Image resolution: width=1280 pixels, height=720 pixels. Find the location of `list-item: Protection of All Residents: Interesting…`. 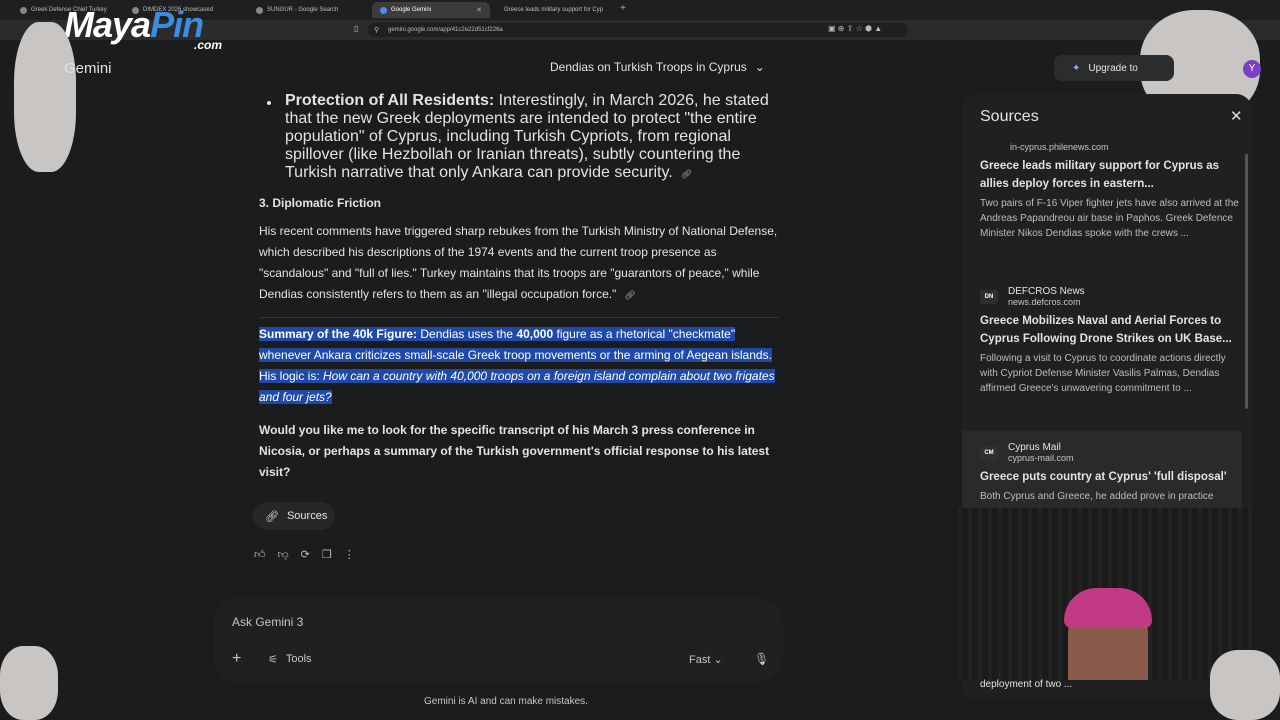

list-item: Protection of All Residents: Interesting… is located at coordinates (519, 137).